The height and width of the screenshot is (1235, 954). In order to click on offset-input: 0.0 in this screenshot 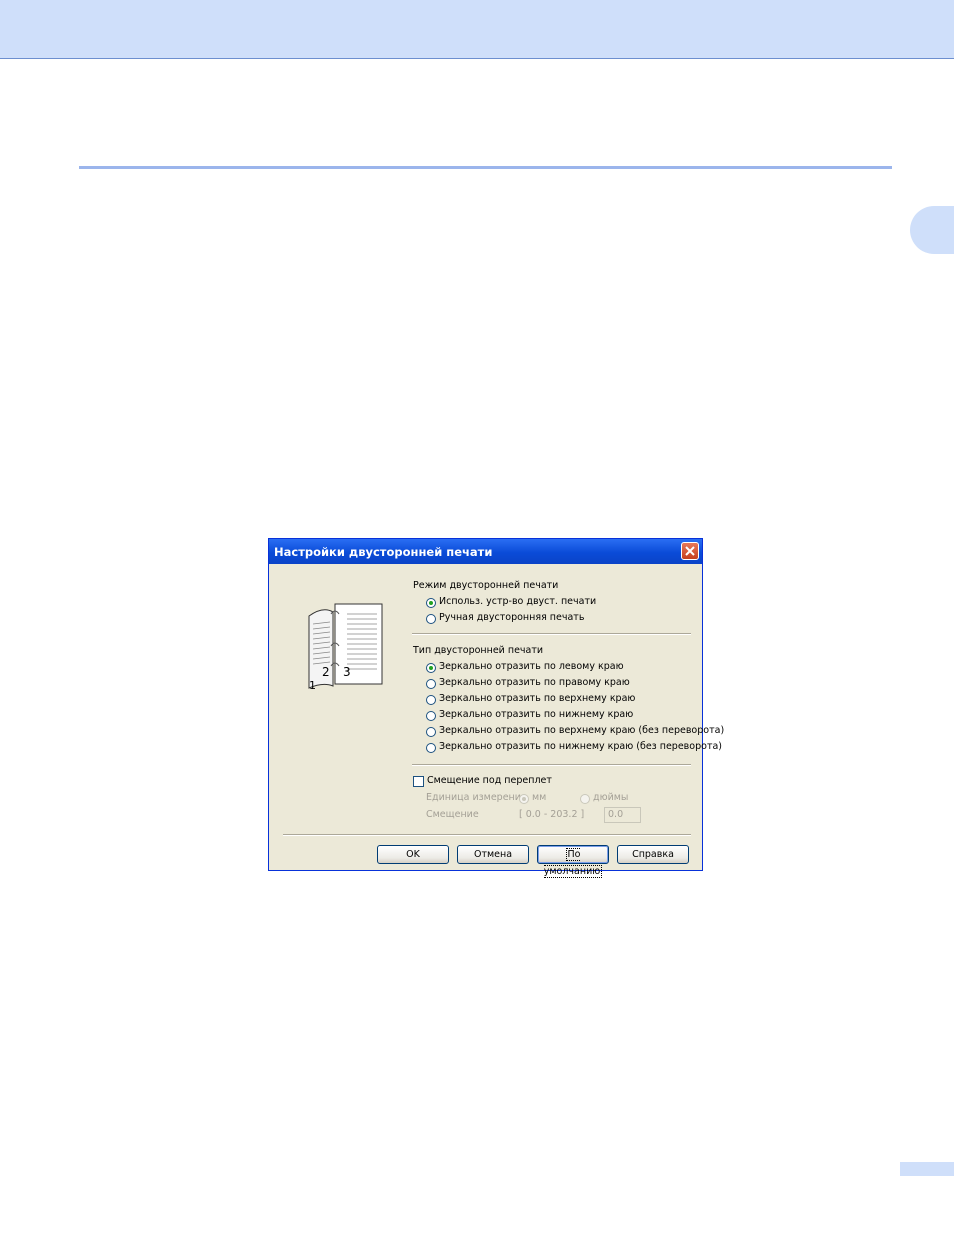, I will do `click(622, 815)`.